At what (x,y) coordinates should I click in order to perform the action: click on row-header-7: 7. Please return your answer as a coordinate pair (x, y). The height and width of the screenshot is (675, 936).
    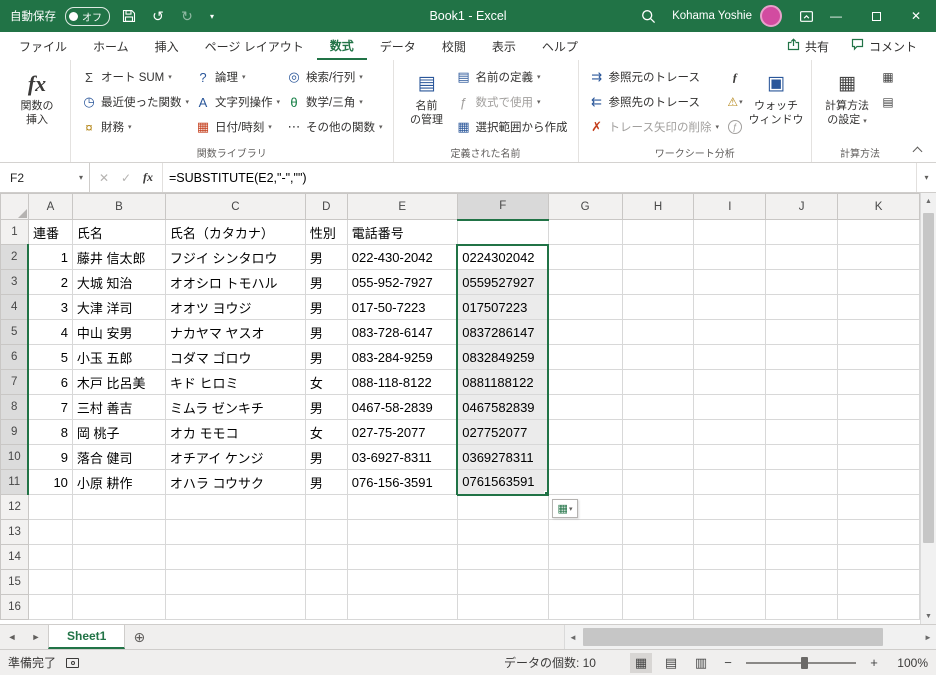
    Looking at the image, I should click on (15, 382).